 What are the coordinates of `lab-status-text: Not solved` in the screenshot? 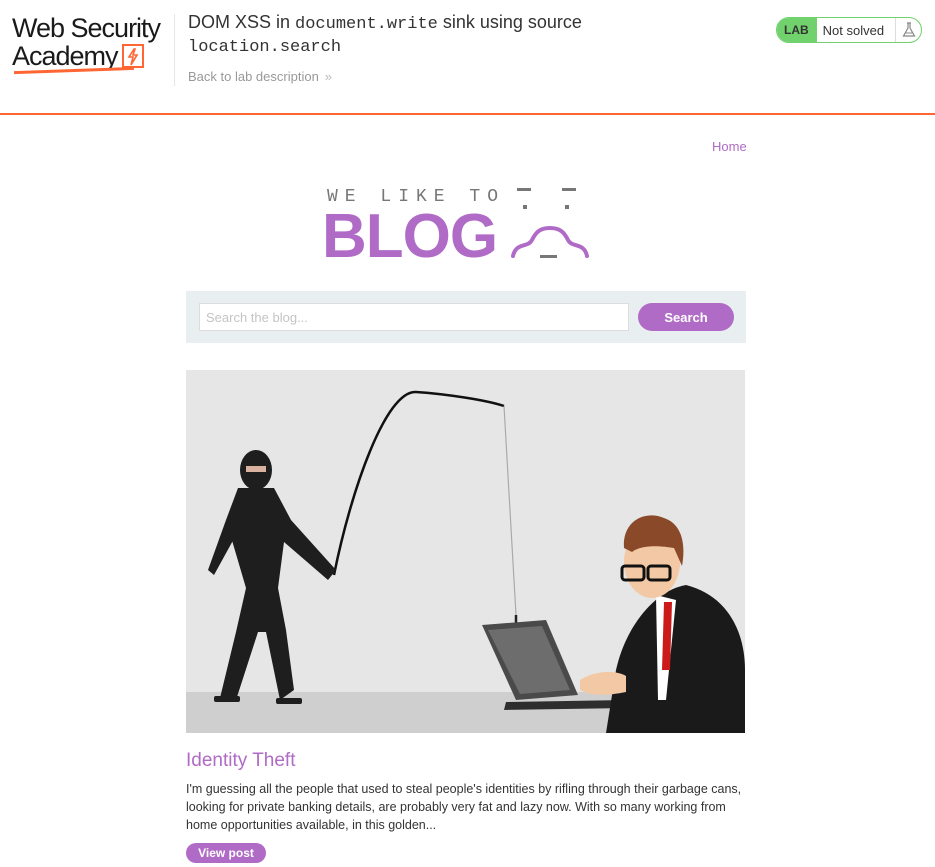 It's located at (853, 30).